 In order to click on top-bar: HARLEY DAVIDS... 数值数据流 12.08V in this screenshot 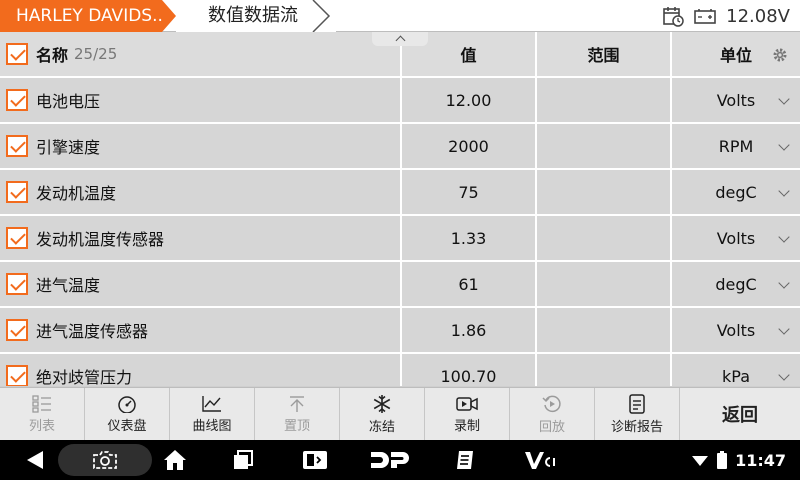, I will do `click(400, 16)`.